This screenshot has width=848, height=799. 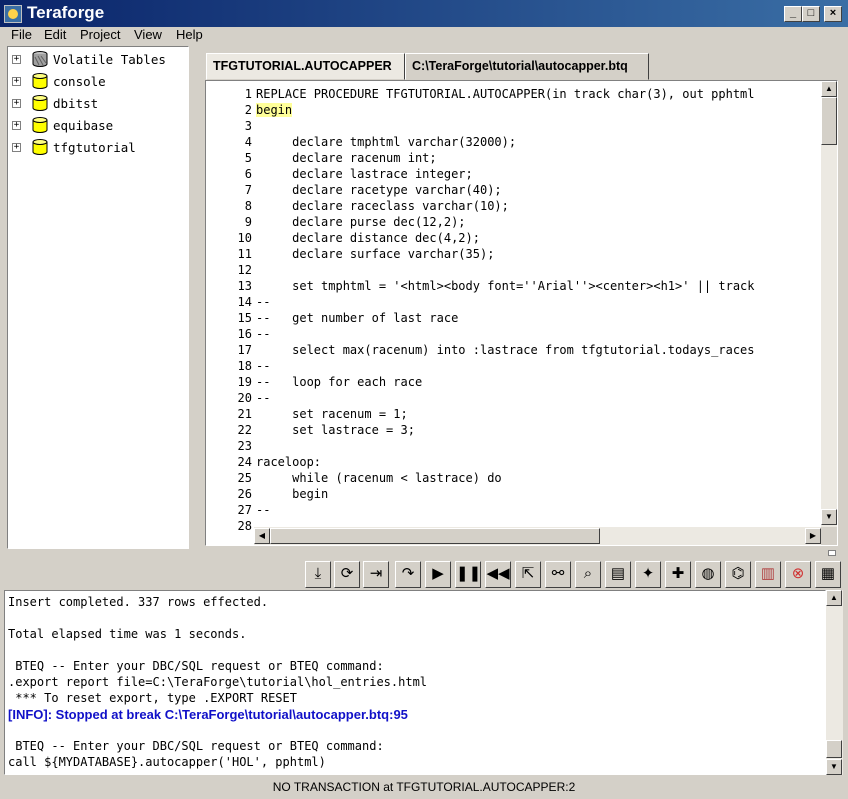 What do you see at coordinates (229, 350) in the screenshot?
I see `line-number: 17` at bounding box center [229, 350].